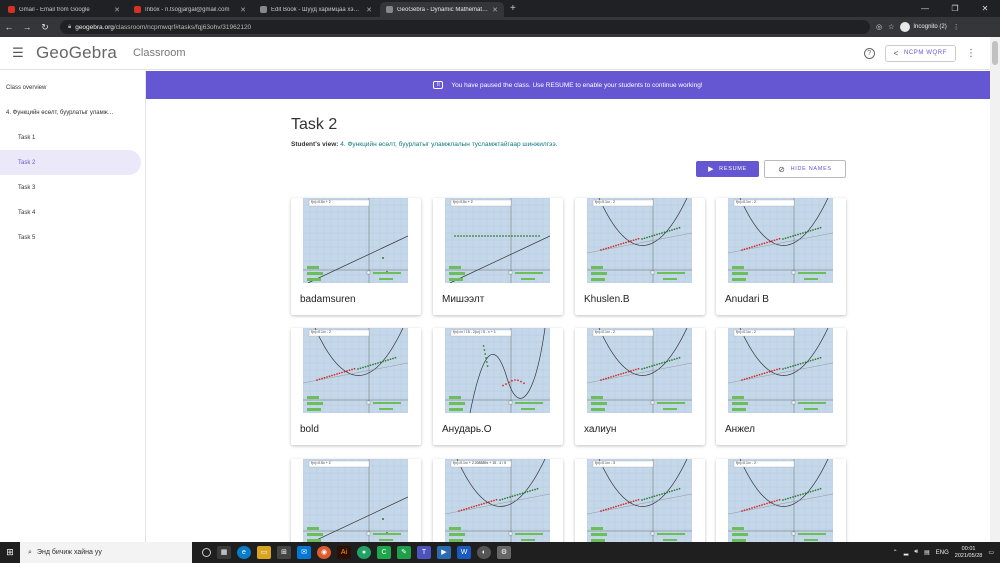 The height and width of the screenshot is (563, 1000). What do you see at coordinates (27, 27) in the screenshot?
I see `forward-icon: →` at bounding box center [27, 27].